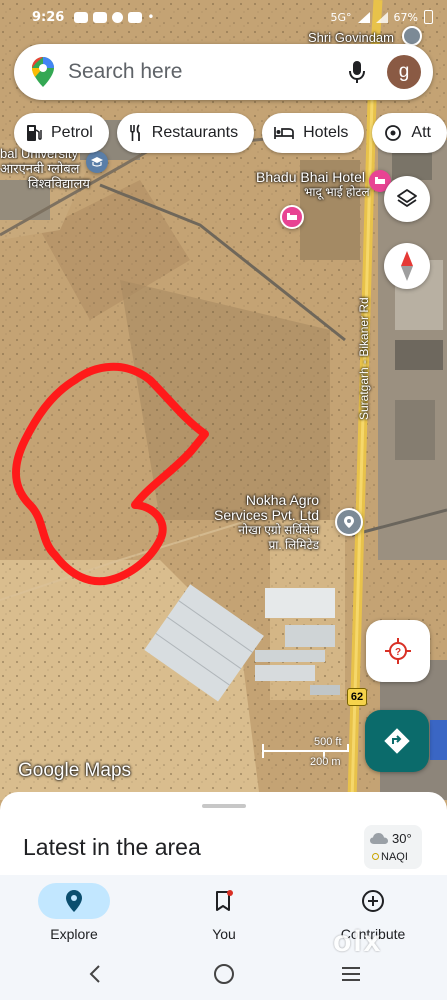  Describe the element at coordinates (393, 847) in the screenshot. I see `weather-badge: 30° NAQI` at that location.